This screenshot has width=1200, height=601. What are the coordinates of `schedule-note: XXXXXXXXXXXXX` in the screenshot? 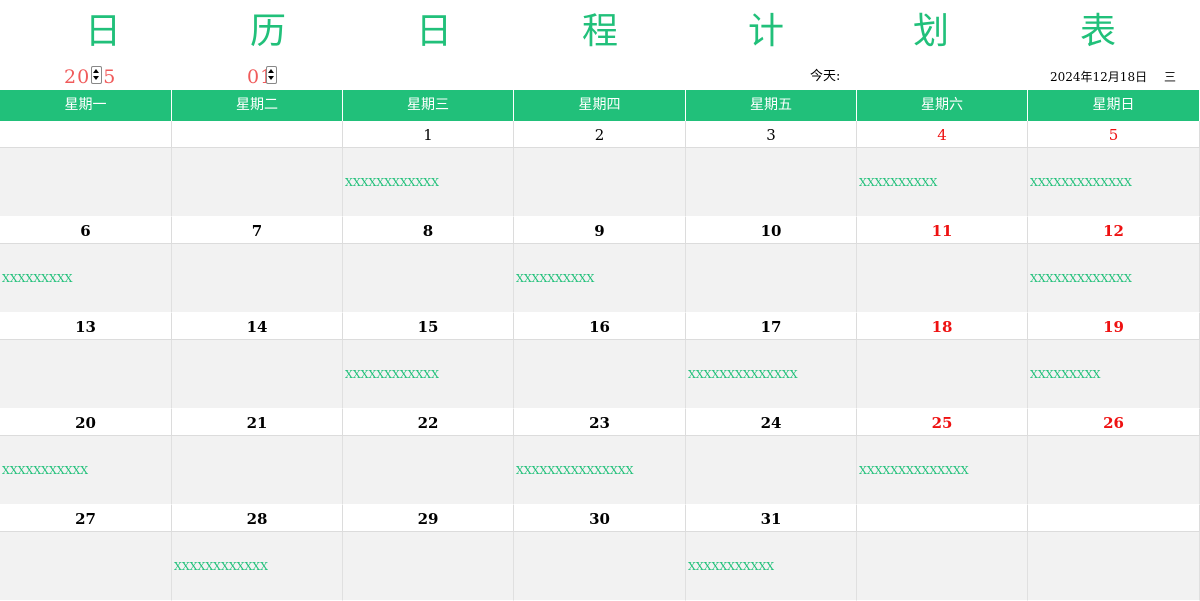 It's located at (1081, 182).